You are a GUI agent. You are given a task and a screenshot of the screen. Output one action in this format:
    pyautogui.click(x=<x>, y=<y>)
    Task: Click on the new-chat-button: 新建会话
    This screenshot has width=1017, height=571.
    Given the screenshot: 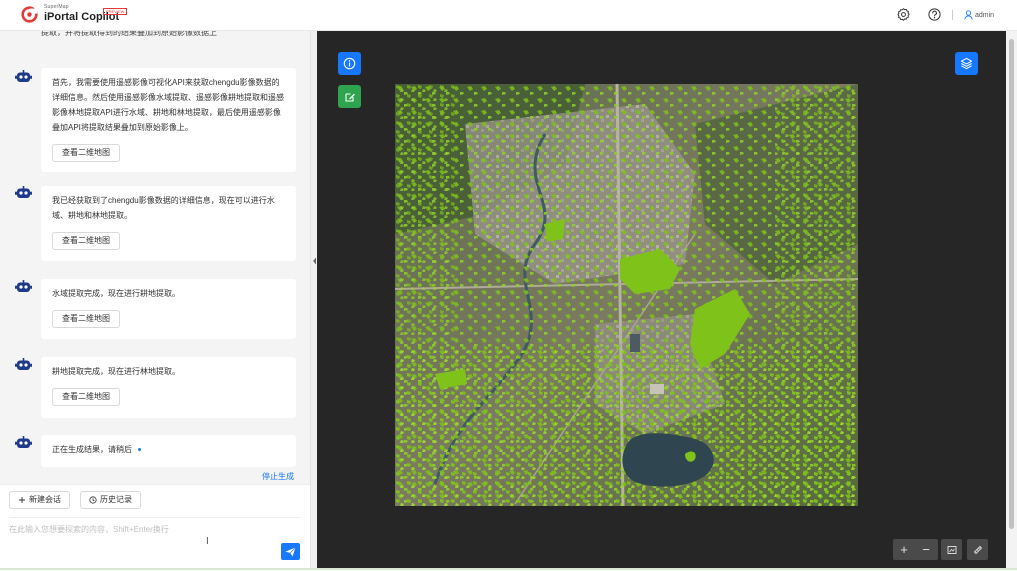 What is the action you would take?
    pyautogui.click(x=39, y=500)
    